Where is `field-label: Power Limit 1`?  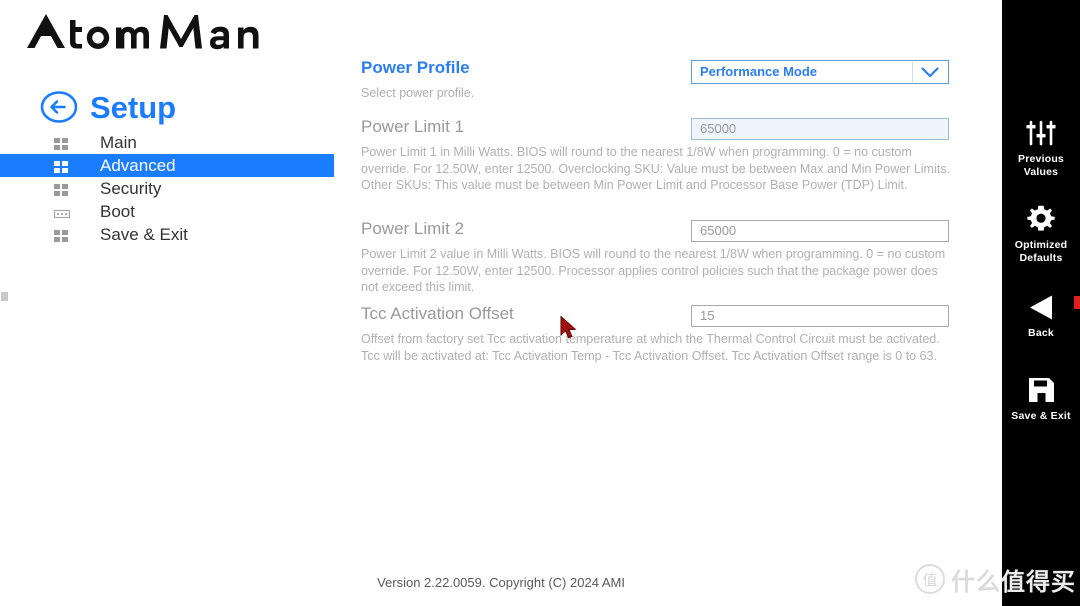 field-label: Power Limit 1 is located at coordinates (412, 126).